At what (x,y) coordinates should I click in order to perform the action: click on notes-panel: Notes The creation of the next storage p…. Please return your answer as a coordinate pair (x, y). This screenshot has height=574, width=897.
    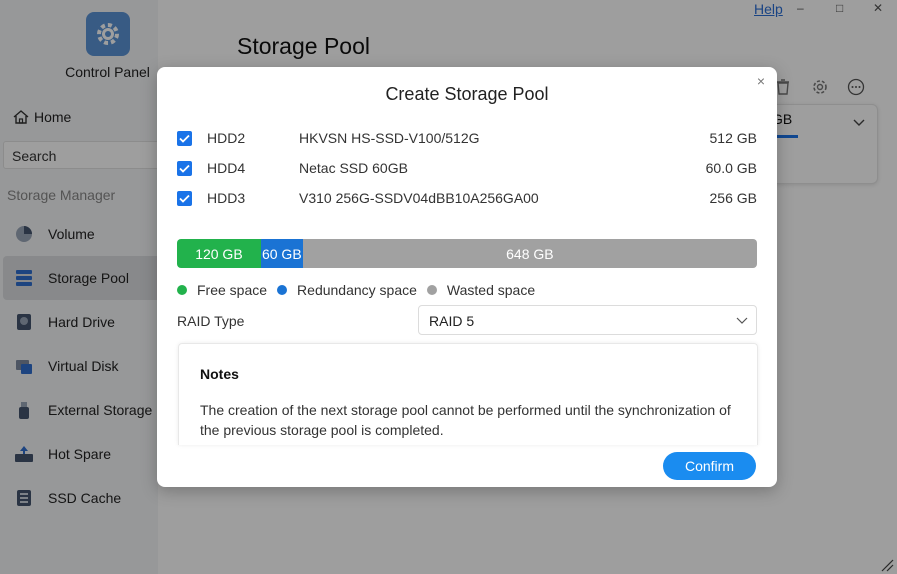
    Looking at the image, I should click on (468, 394).